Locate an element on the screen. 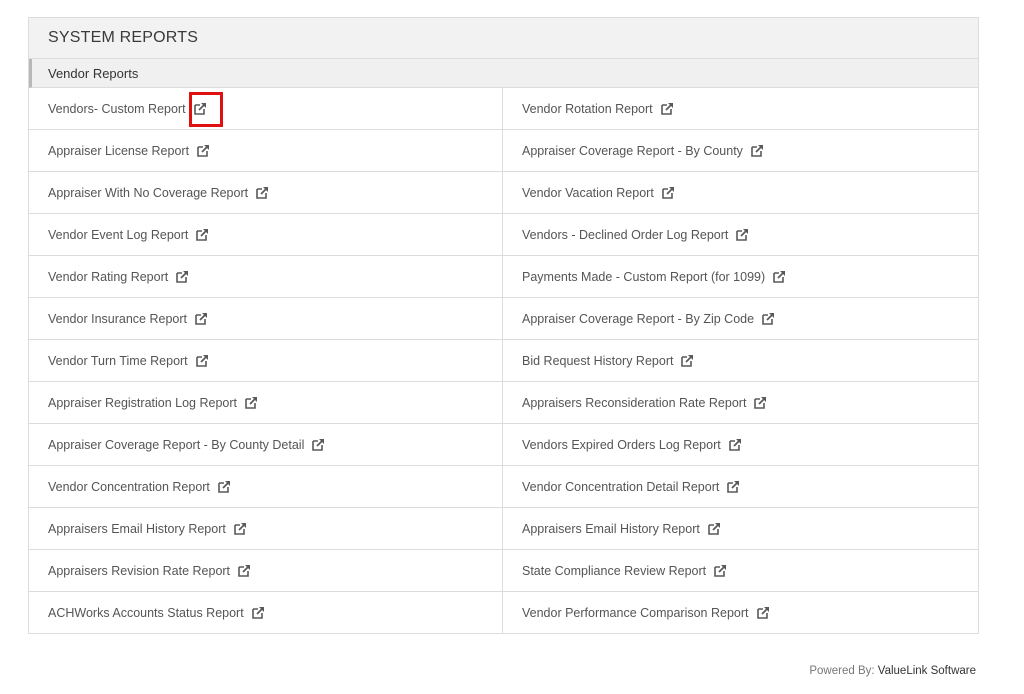  report-link: ACHWorks Accounts Status Report is located at coordinates (146, 613).